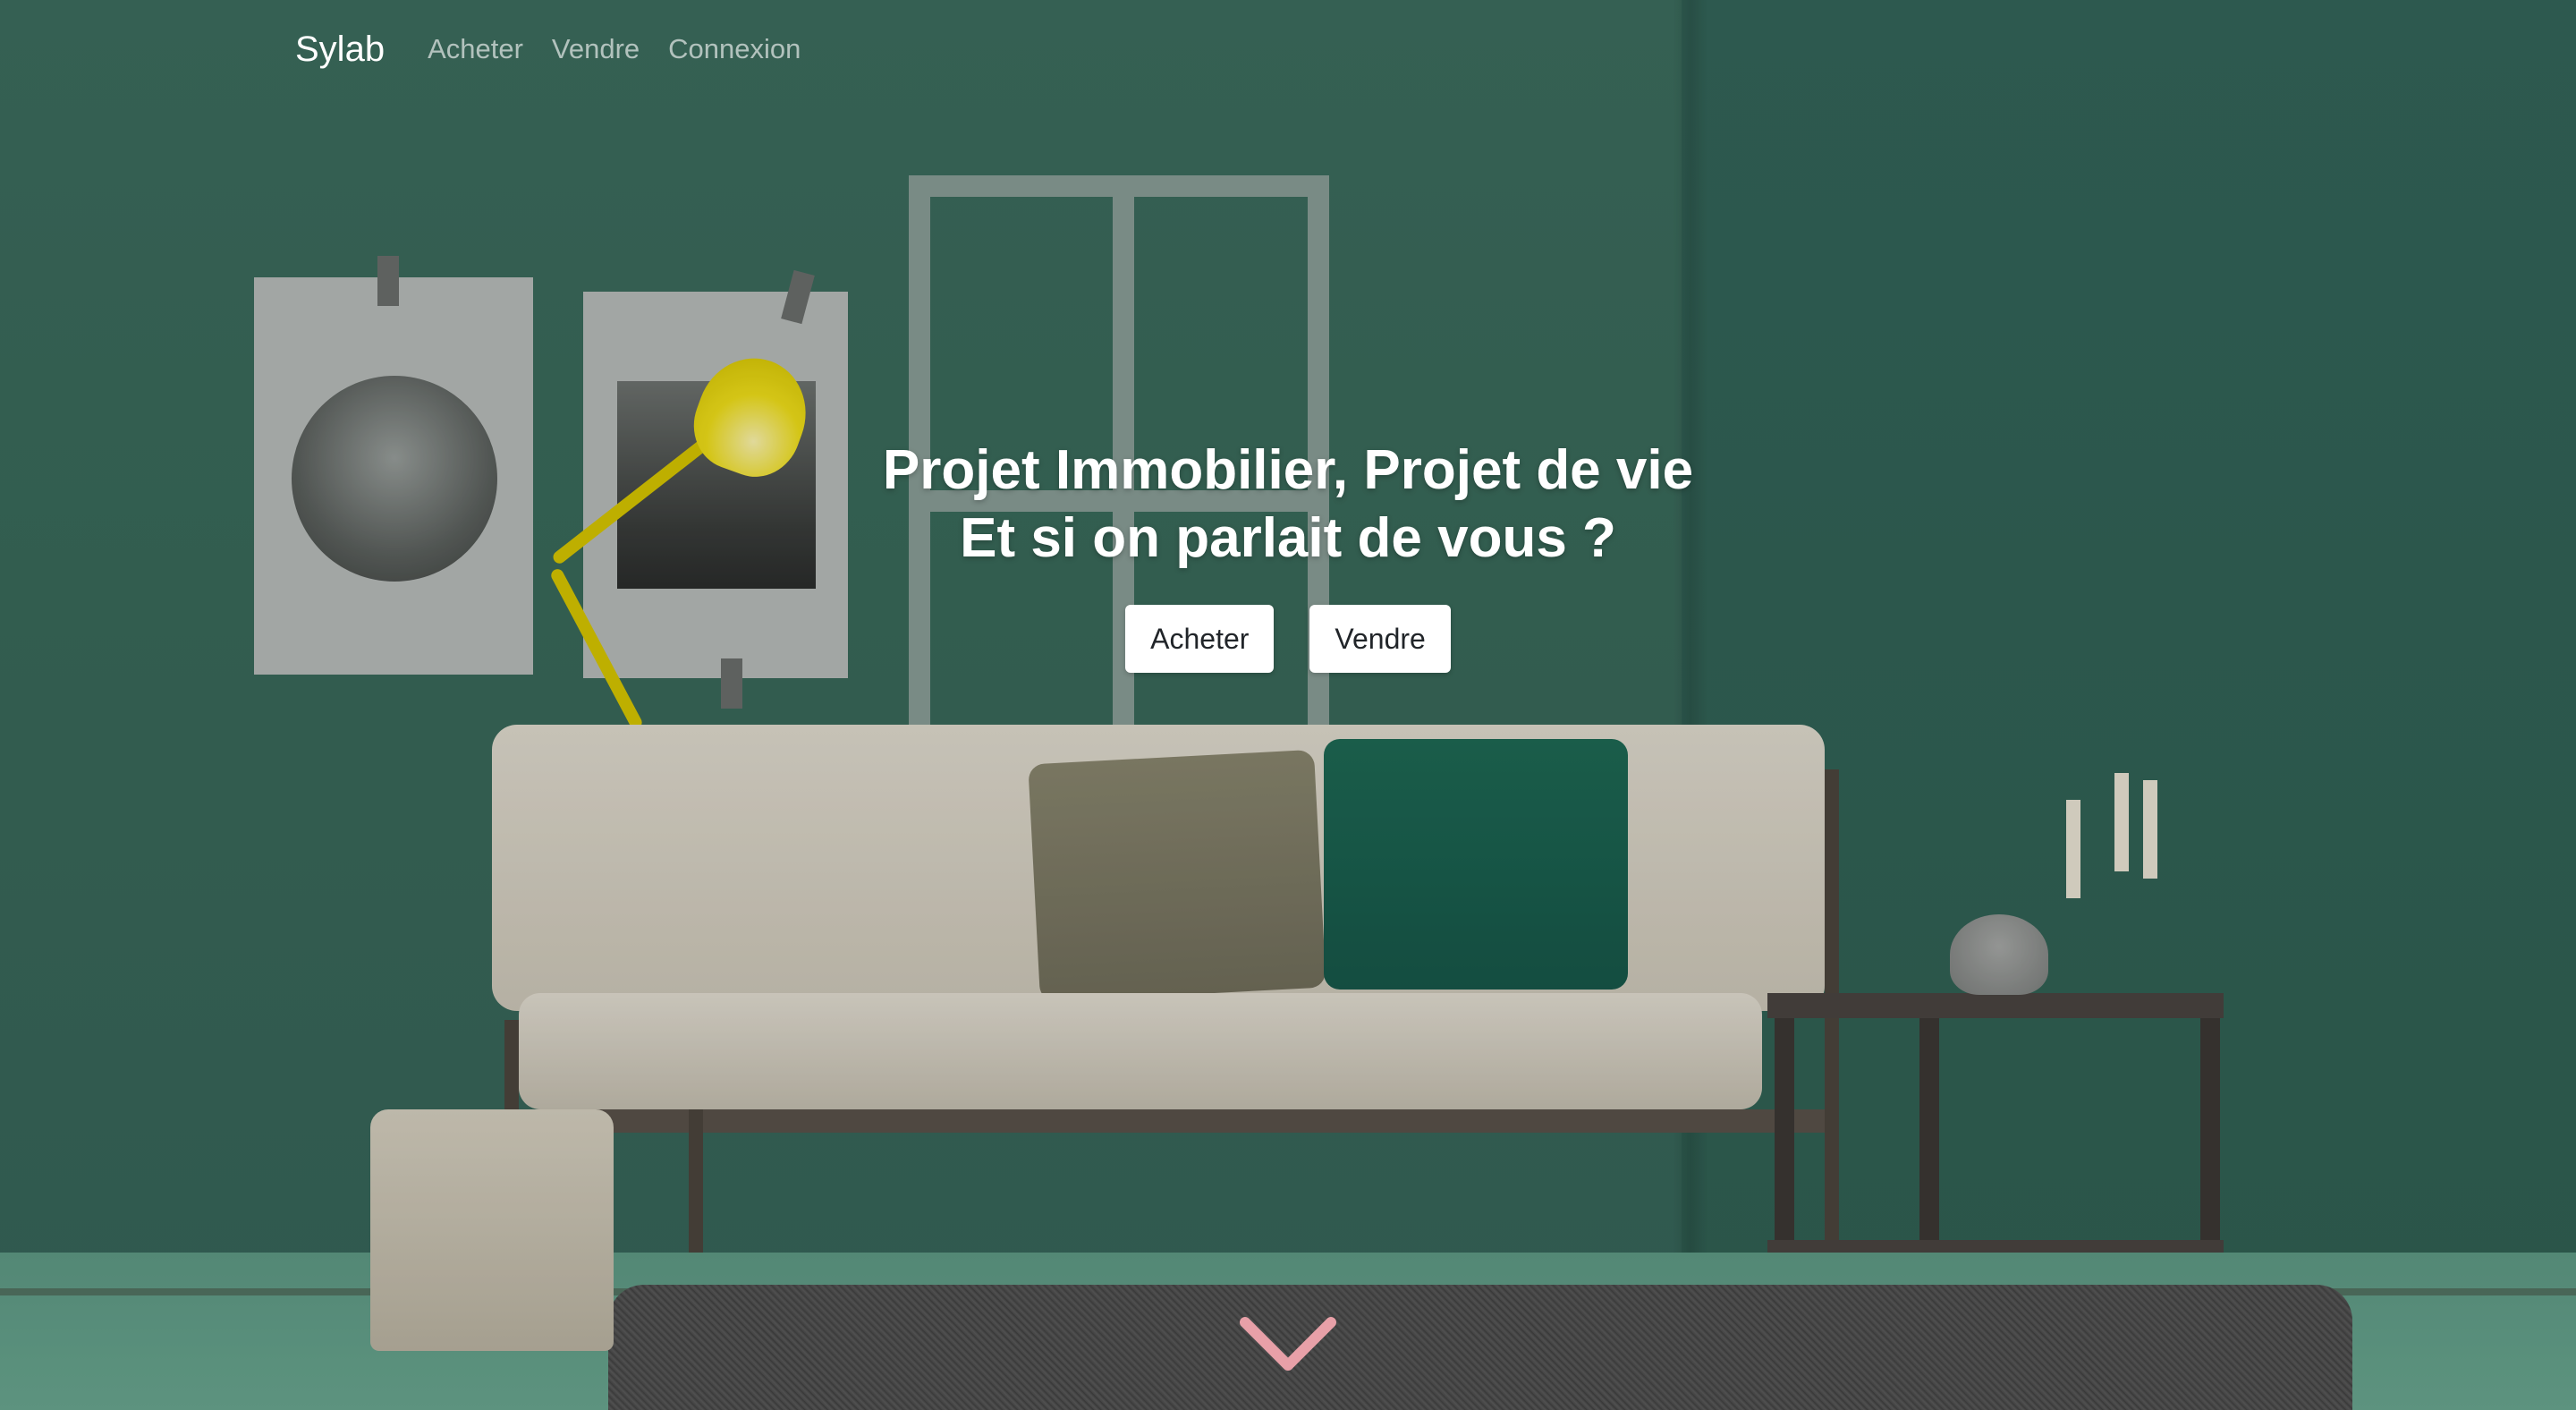 This screenshot has width=2576, height=1410. Describe the element at coordinates (1380, 639) in the screenshot. I see `sell-button: Vendre` at that location.